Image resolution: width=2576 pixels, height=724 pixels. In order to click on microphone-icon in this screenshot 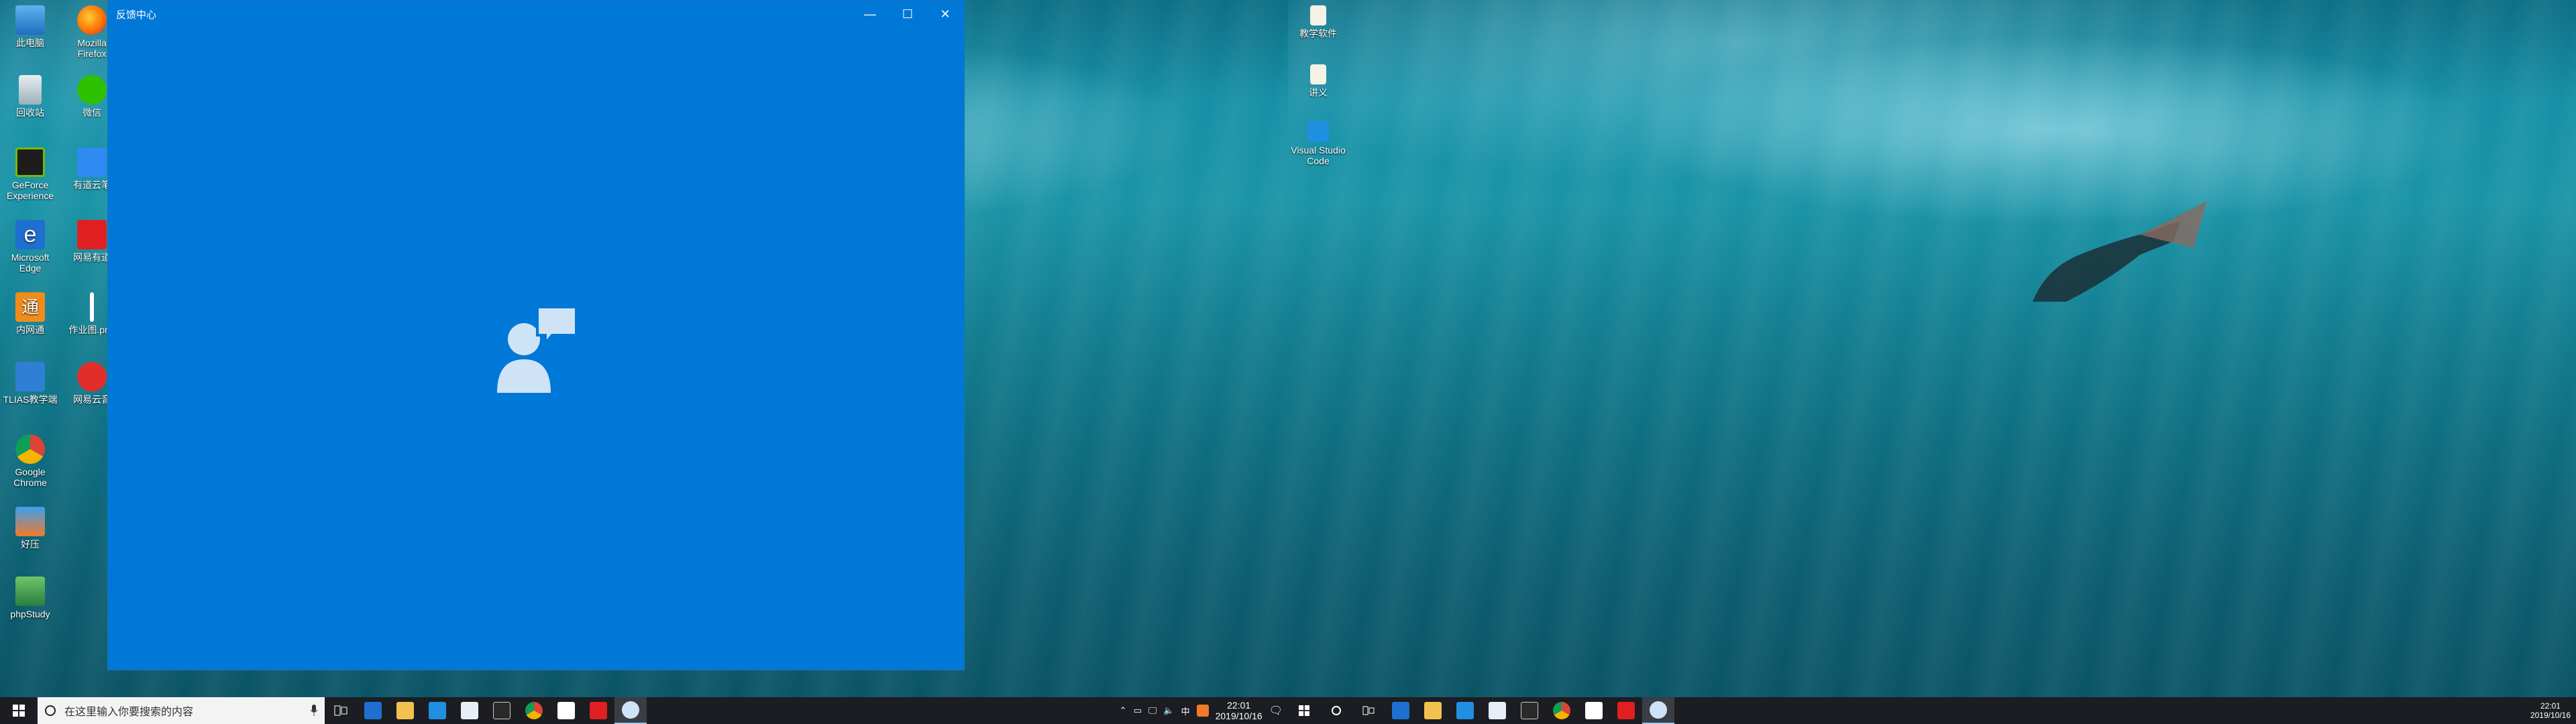, I will do `click(314, 710)`.